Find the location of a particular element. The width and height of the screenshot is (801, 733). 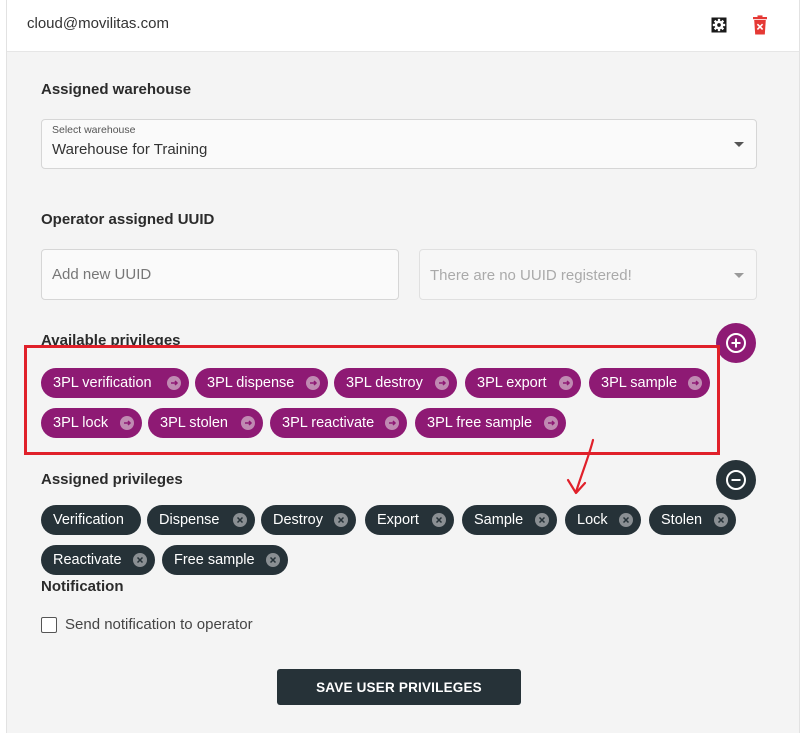

notification-title: Notification is located at coordinates (82, 586).